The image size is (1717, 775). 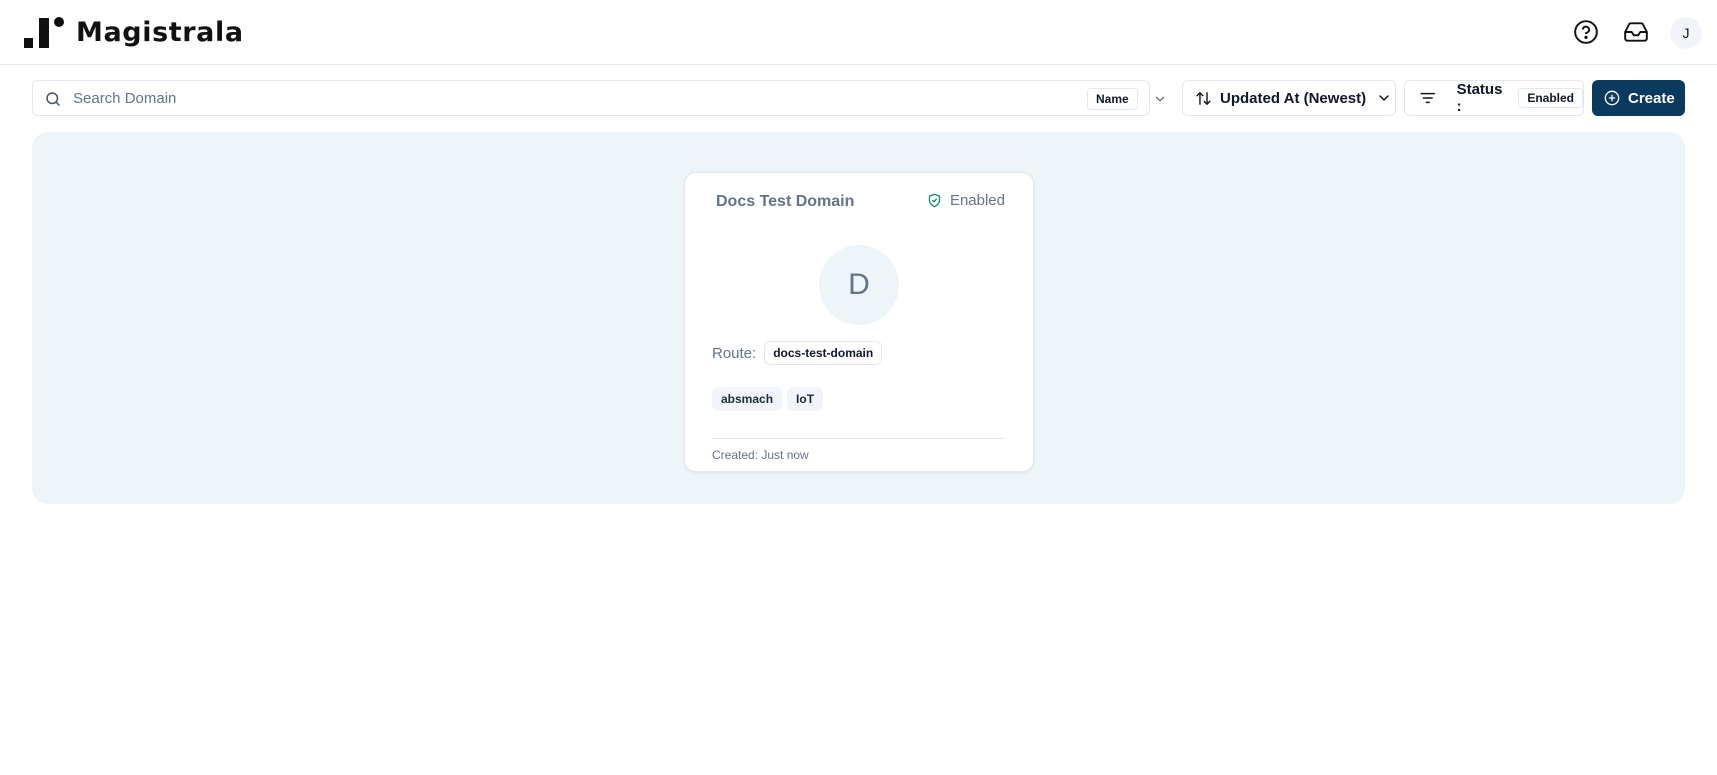 I want to click on plus-circle-icon, so click(x=1612, y=98).